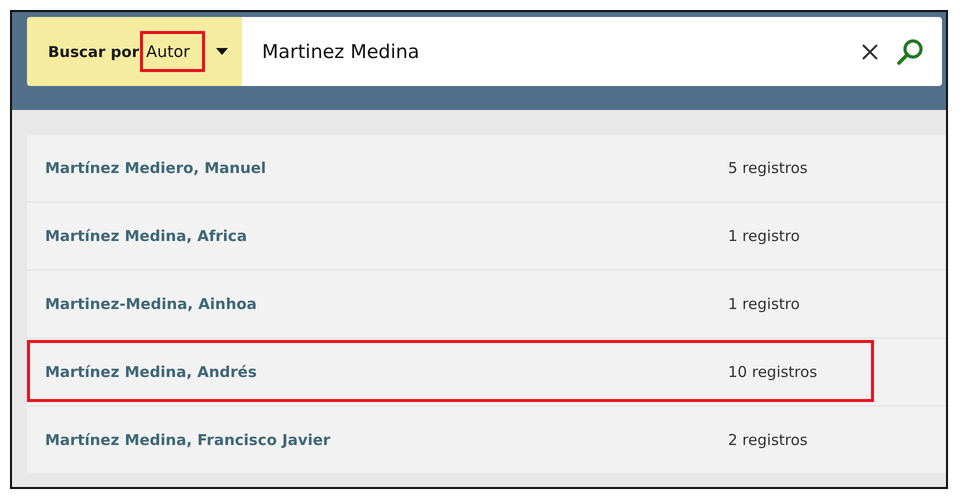 Image resolution: width=960 pixels, height=497 pixels. Describe the element at coordinates (386, 236) in the screenshot. I see `author-link: Martínez Medina, Africa` at that location.